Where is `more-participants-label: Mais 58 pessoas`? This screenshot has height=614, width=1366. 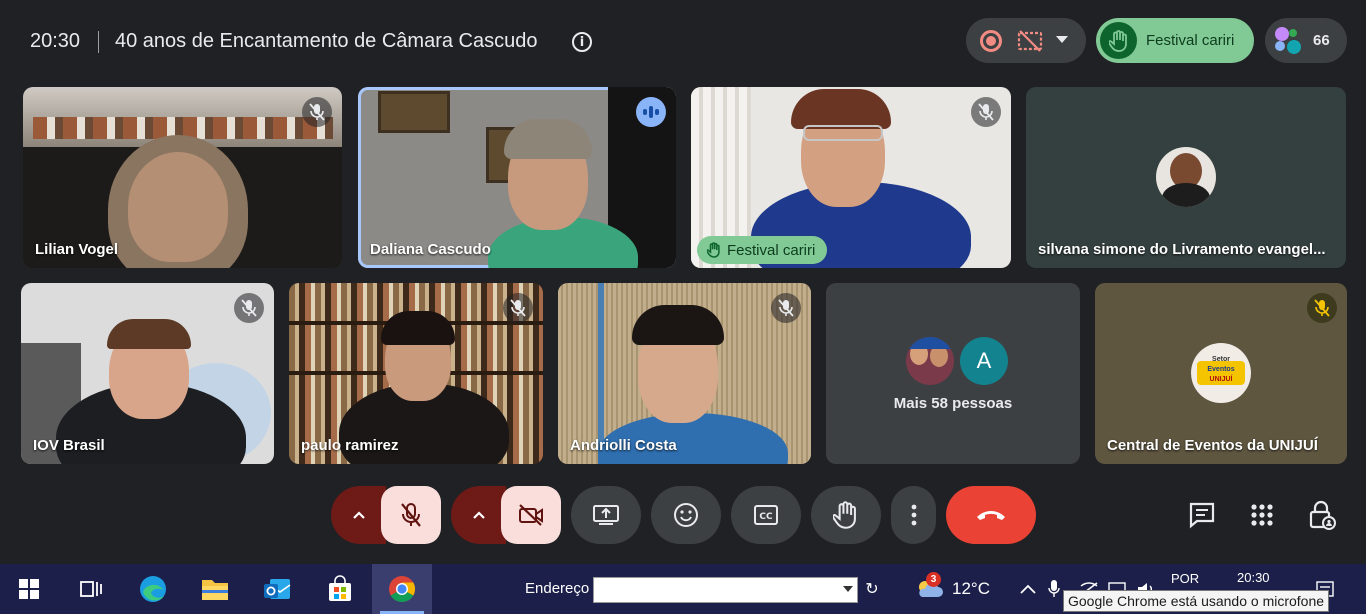 more-participants-label: Mais 58 pessoas is located at coordinates (953, 403).